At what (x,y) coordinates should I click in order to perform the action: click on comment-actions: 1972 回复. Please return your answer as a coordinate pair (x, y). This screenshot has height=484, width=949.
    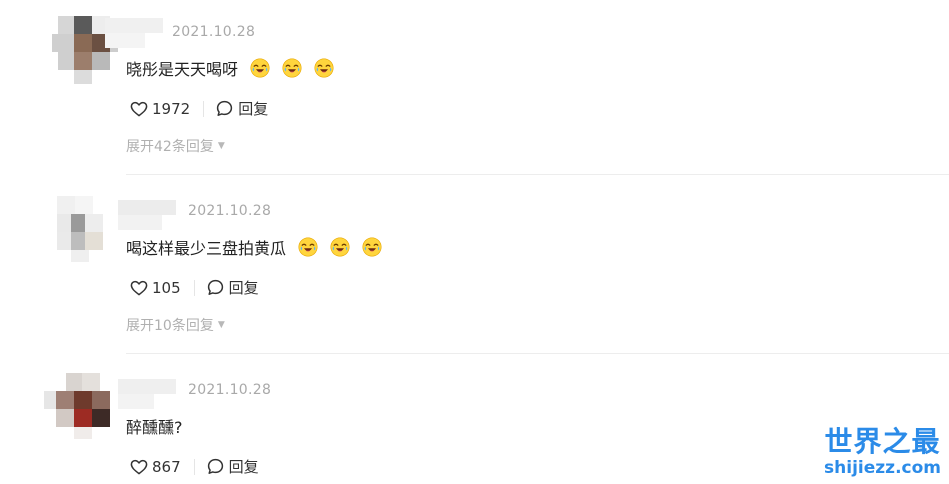
    Looking at the image, I should click on (199, 108).